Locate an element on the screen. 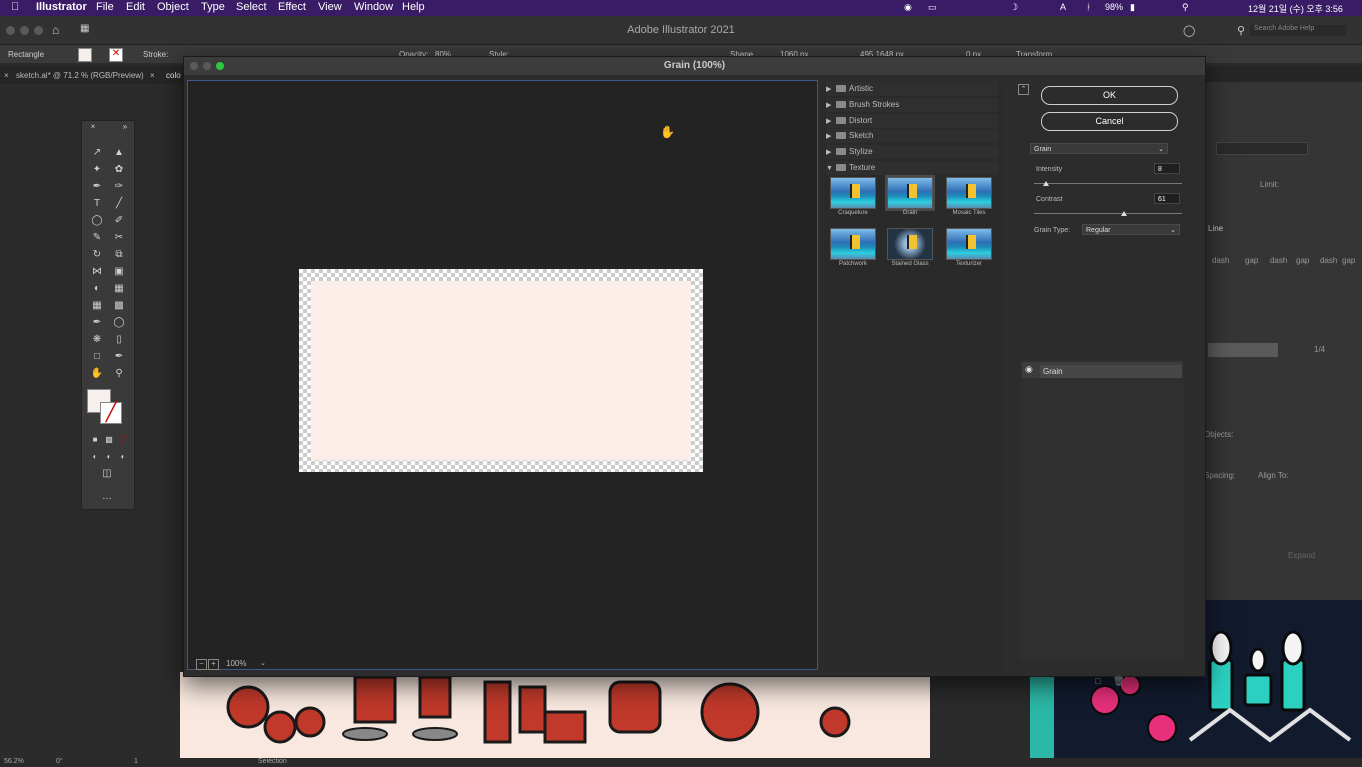 Image resolution: width=1362 pixels, height=767 pixels. effect-layer-row: ◉ Grain is located at coordinates (1102, 370).